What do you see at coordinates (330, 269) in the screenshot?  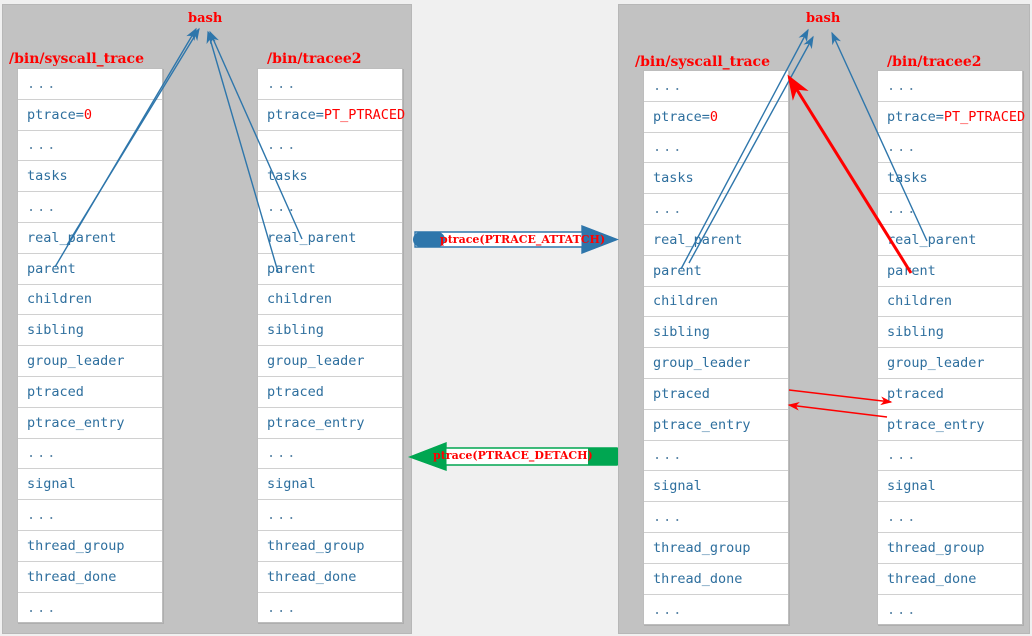 I see `task-struct-field: parent` at bounding box center [330, 269].